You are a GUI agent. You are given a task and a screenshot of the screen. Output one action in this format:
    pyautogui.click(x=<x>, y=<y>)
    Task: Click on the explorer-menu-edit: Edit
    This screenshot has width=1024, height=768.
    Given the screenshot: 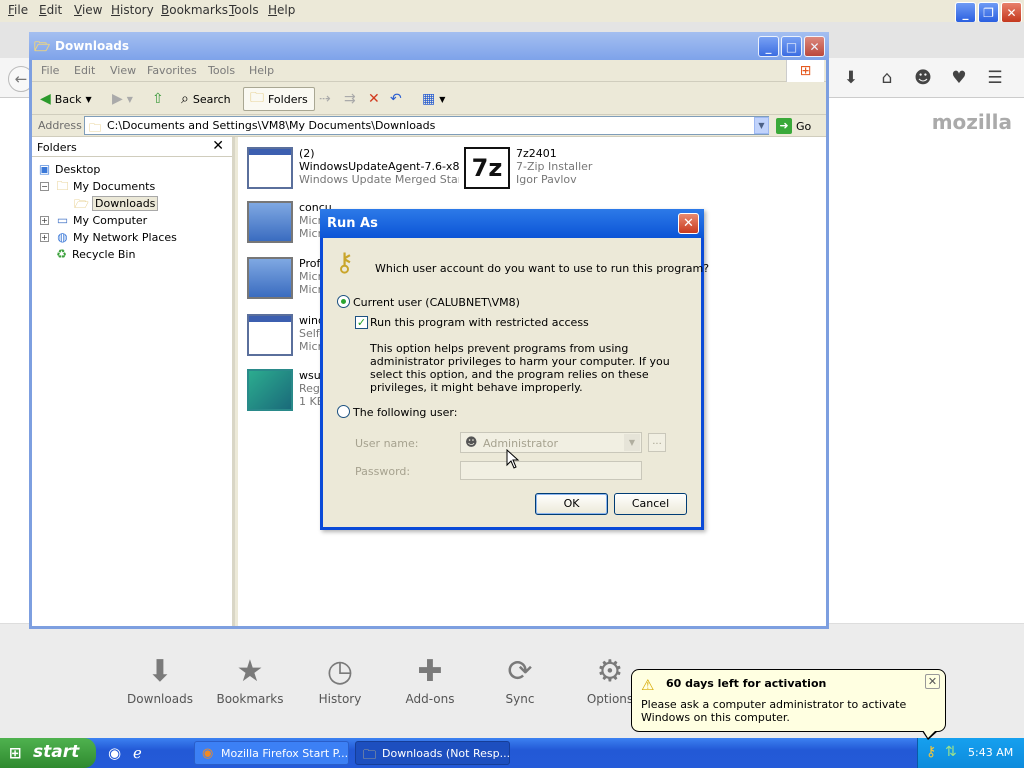 What is the action you would take?
    pyautogui.click(x=84, y=70)
    